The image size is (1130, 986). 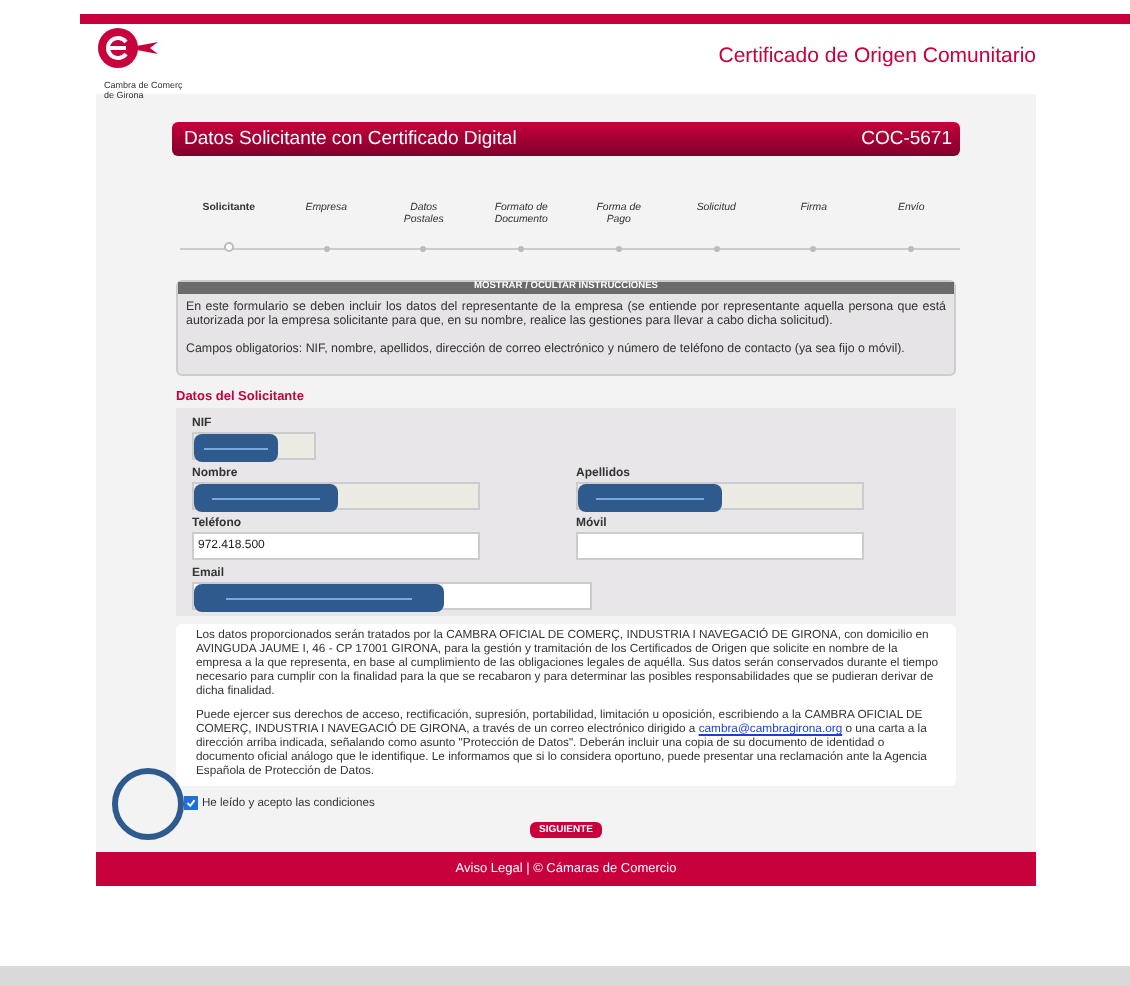 I want to click on site-title: Certificado de Origen Comunitario, so click(x=877, y=56).